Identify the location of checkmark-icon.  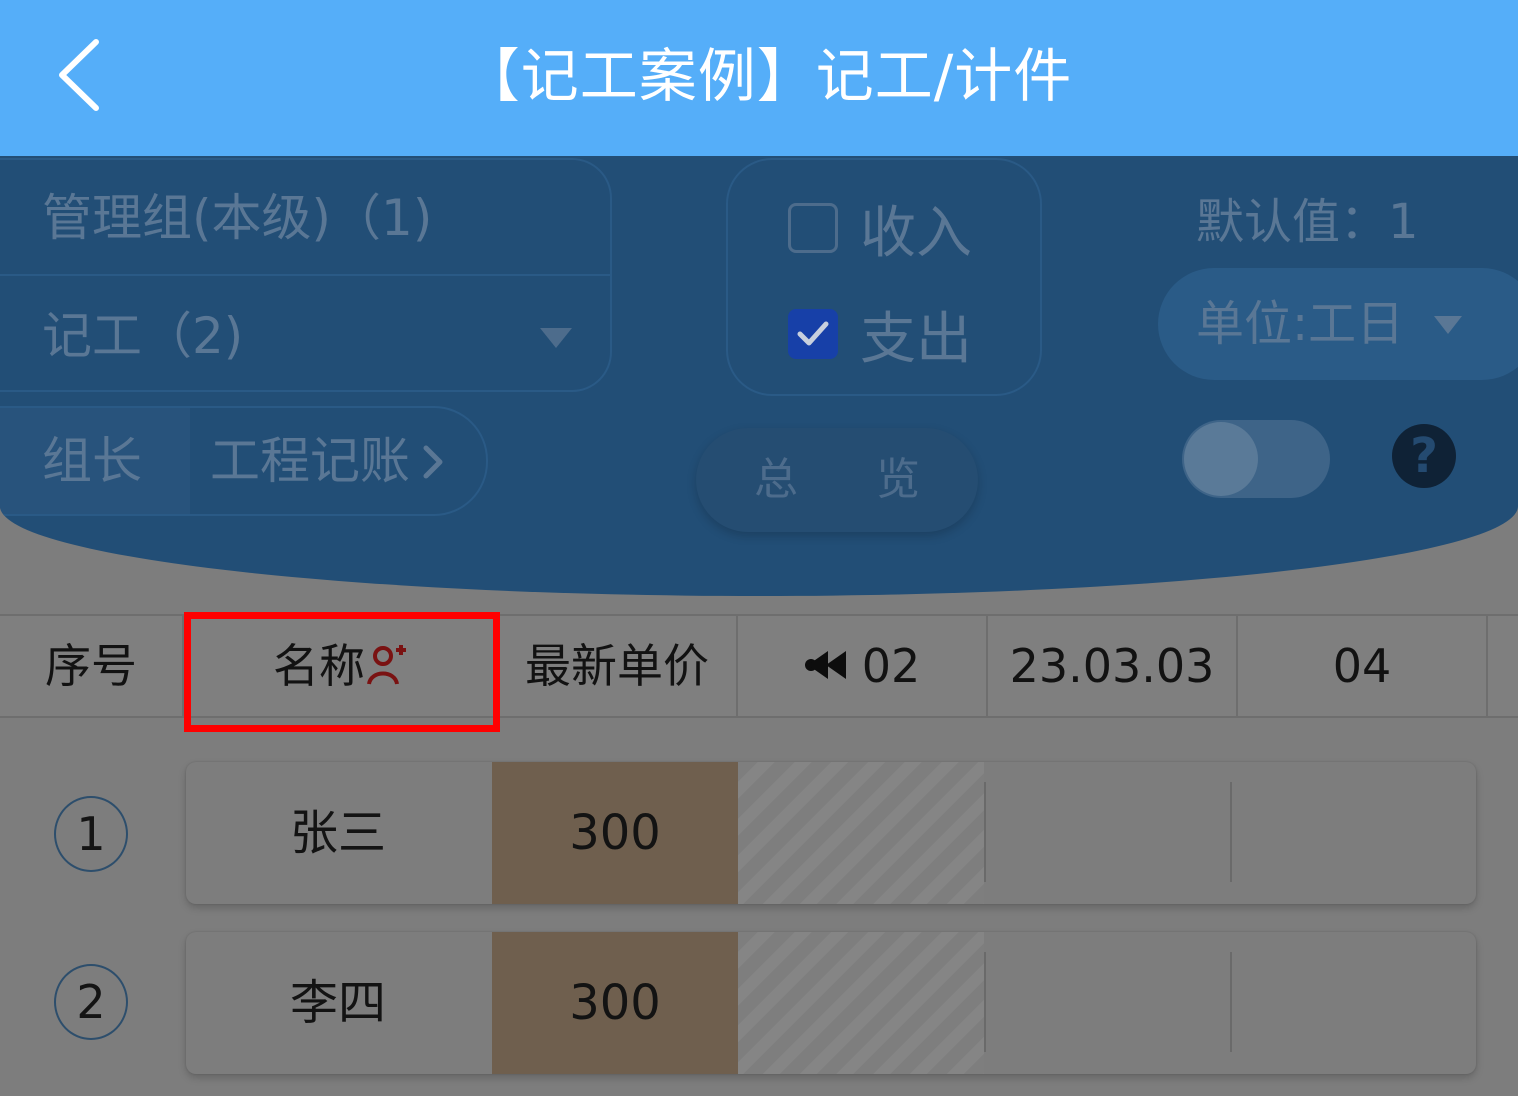
(813, 333).